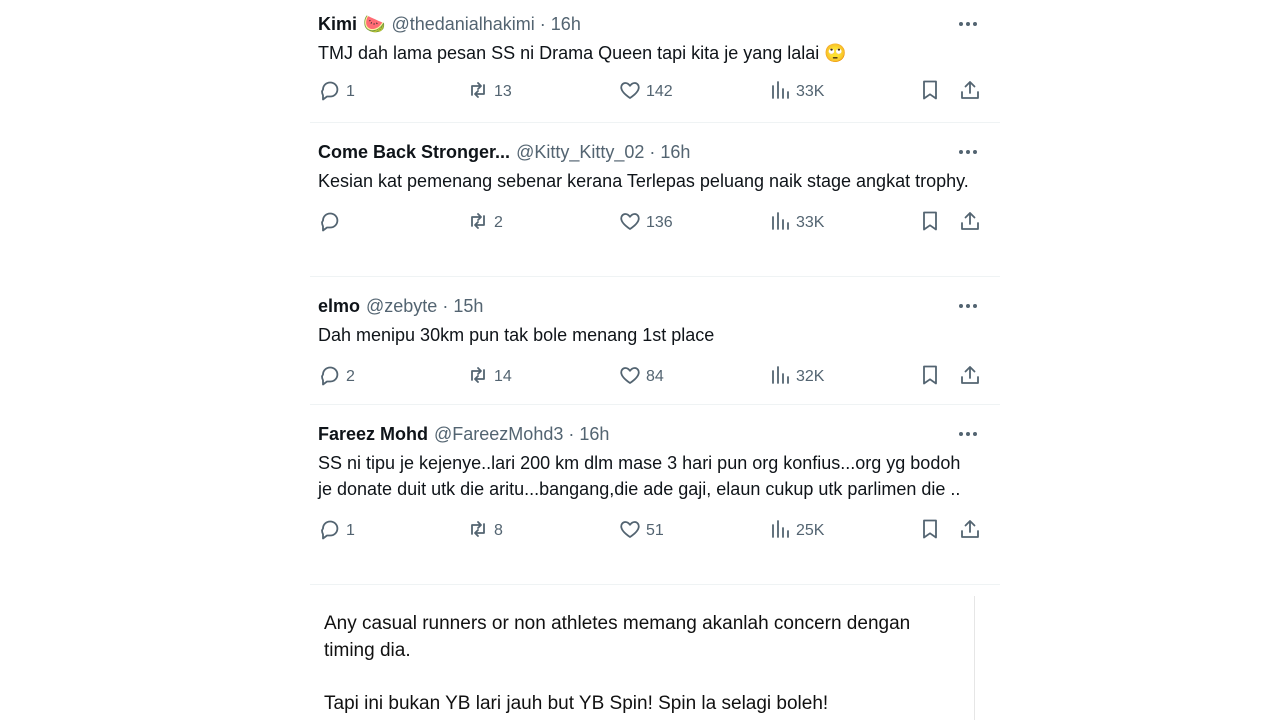 This screenshot has height=720, width=1280. What do you see at coordinates (498, 434) in the screenshot?
I see `author-handle: @FareezMohd3` at bounding box center [498, 434].